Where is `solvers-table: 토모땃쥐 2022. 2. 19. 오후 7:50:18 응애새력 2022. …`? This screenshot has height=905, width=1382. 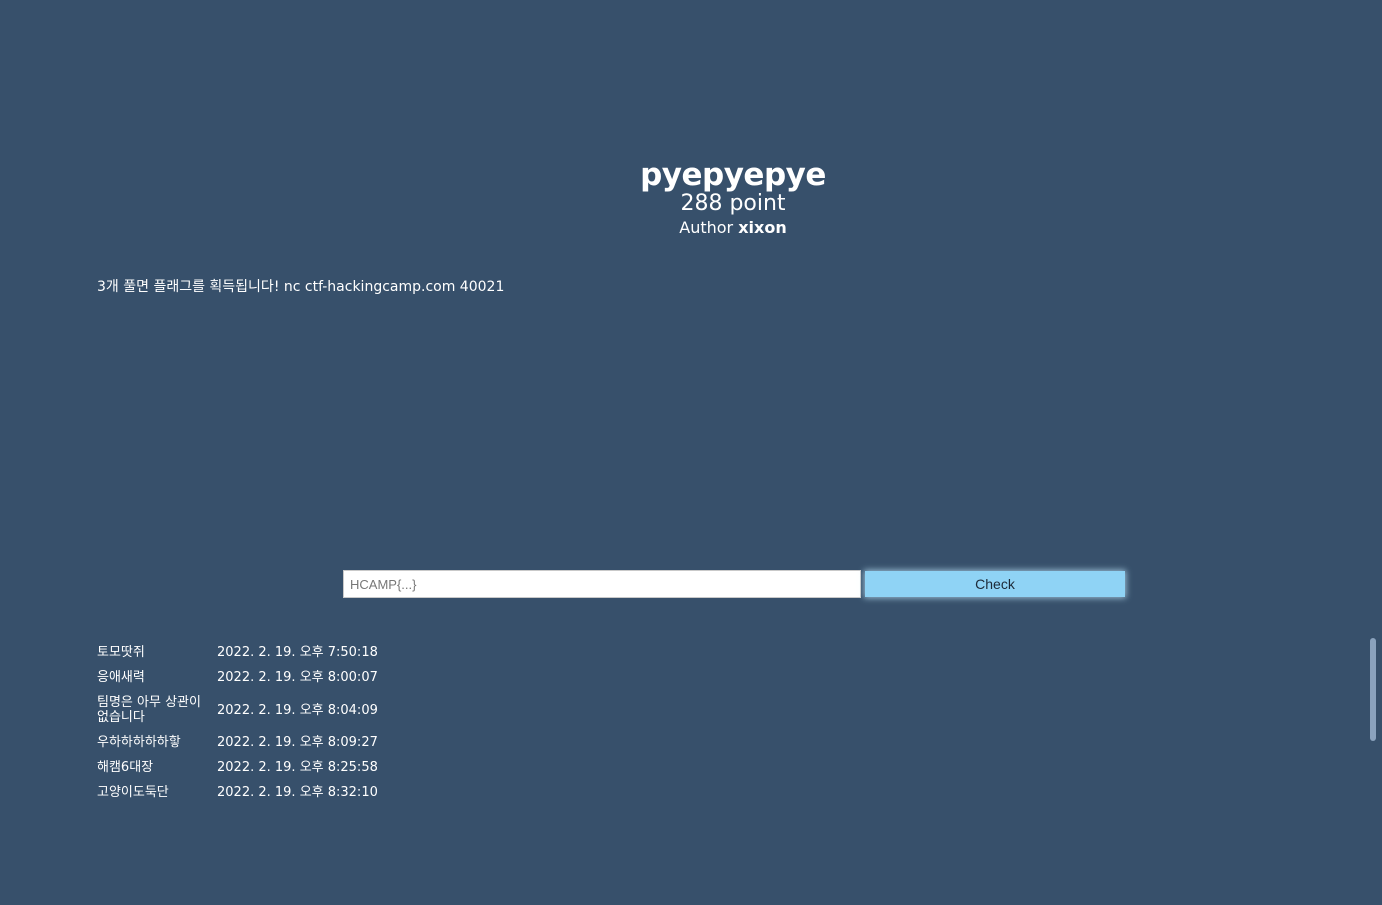 solvers-table: 토모땃쥐 2022. 2. 19. 오후 7:50:18 응애새력 2022. … is located at coordinates (237, 722).